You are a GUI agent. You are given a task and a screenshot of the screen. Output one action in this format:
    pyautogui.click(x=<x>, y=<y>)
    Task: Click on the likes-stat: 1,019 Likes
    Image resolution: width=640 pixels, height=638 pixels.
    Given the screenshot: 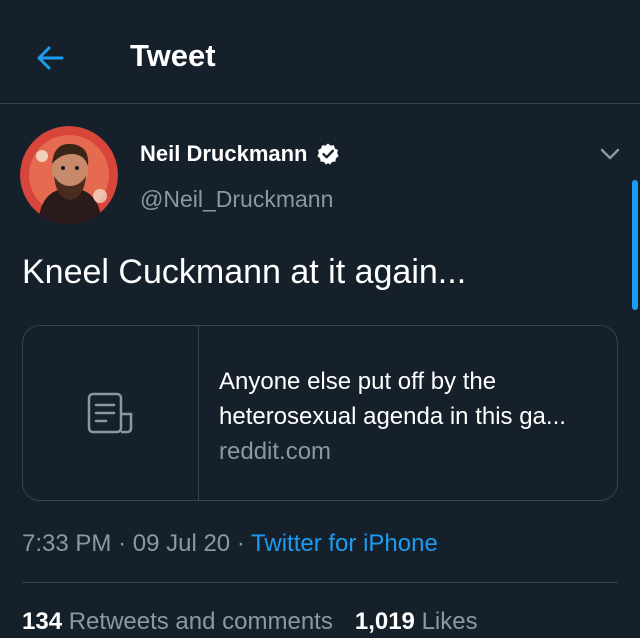 What is the action you would take?
    pyautogui.click(x=416, y=621)
    